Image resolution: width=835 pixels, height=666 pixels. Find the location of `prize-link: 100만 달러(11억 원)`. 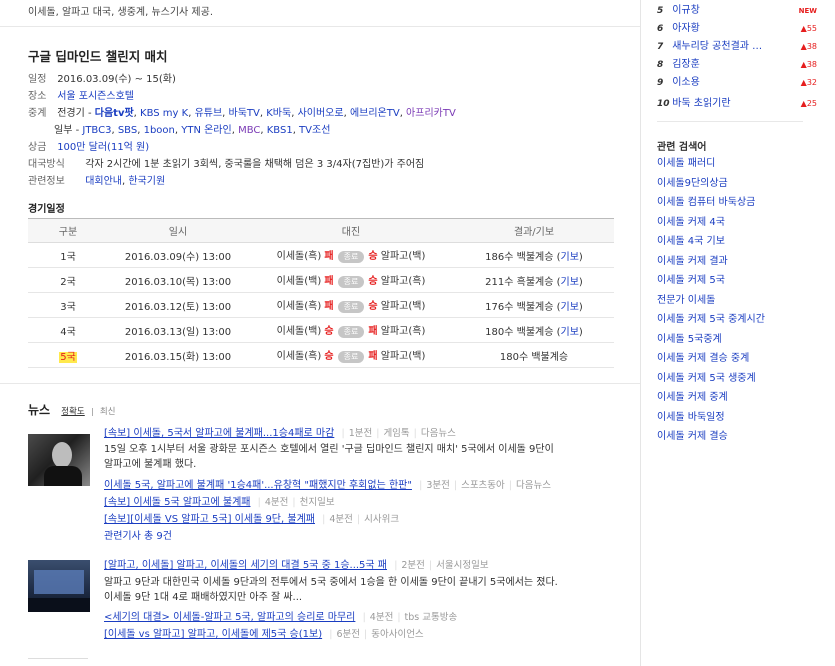

prize-link: 100만 달러(11억 원) is located at coordinates (103, 147).